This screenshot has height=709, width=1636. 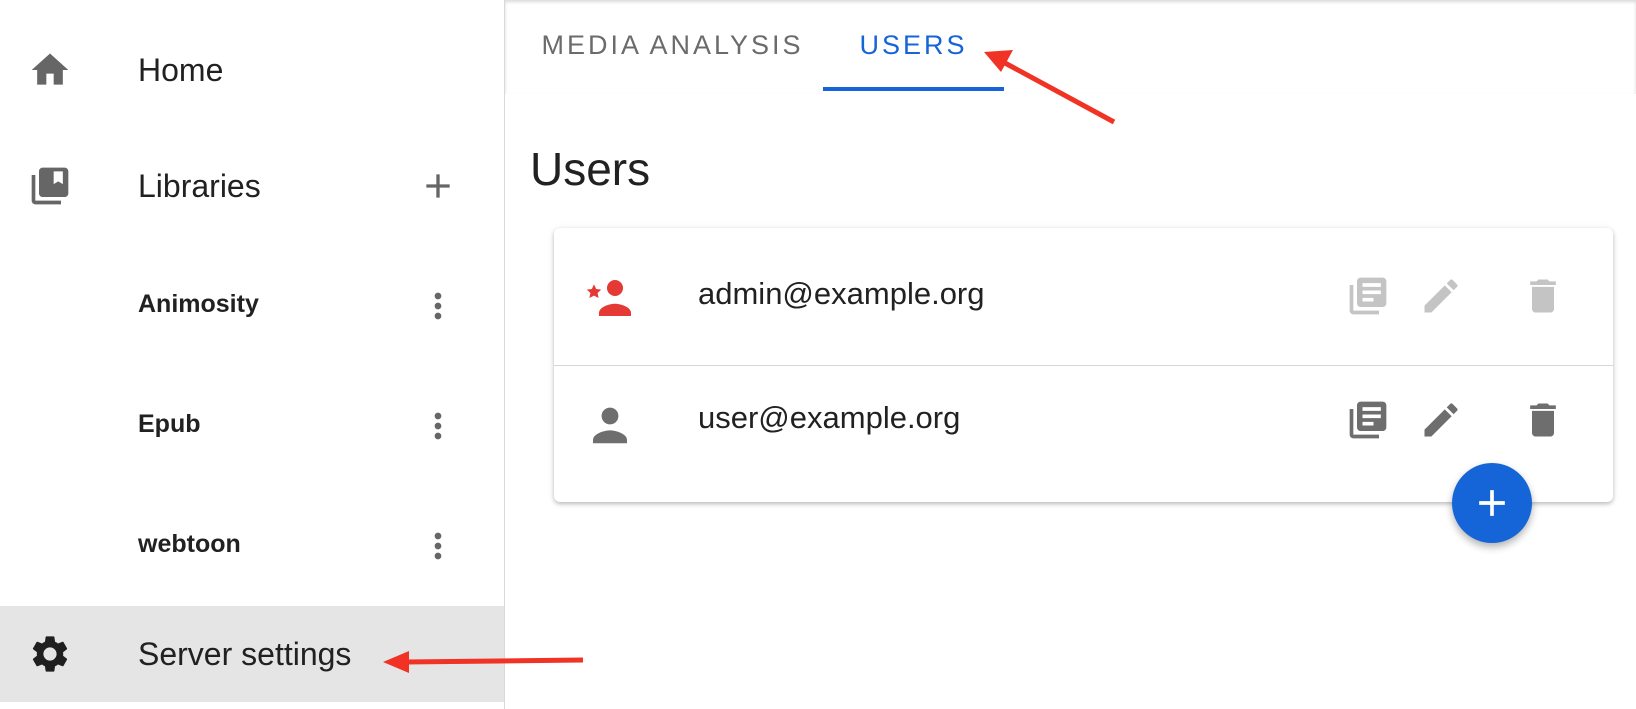 I want to click on sidebar-item-home: Home, so click(x=252, y=70).